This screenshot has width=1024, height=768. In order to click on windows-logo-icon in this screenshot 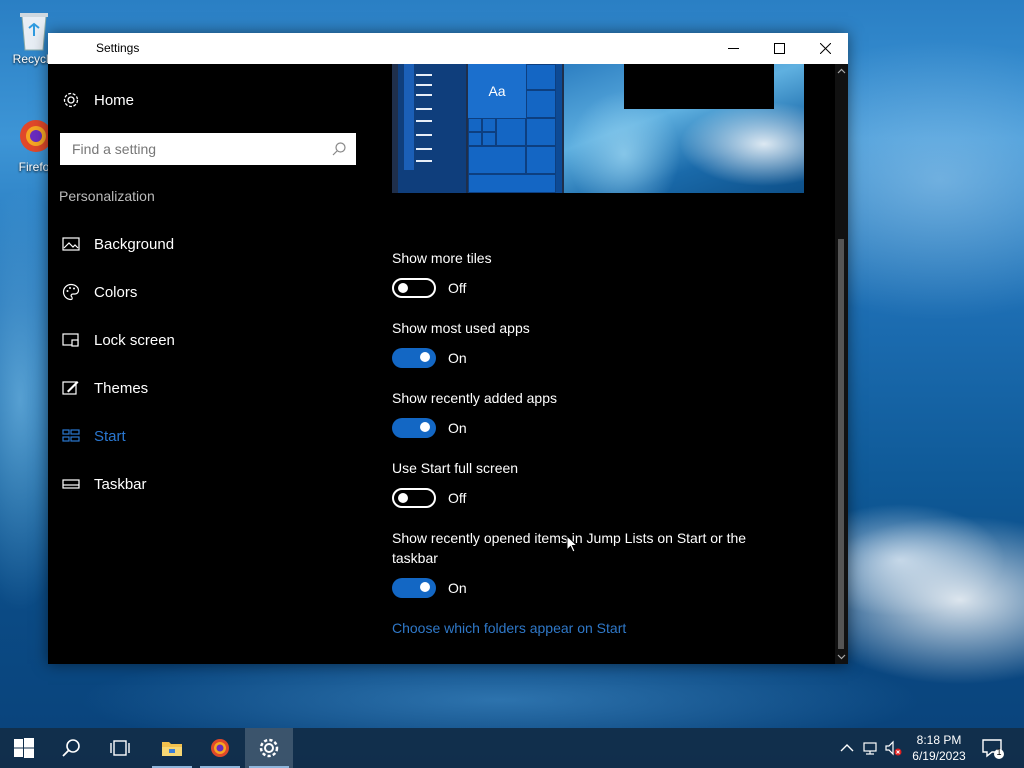, I will do `click(24, 748)`.